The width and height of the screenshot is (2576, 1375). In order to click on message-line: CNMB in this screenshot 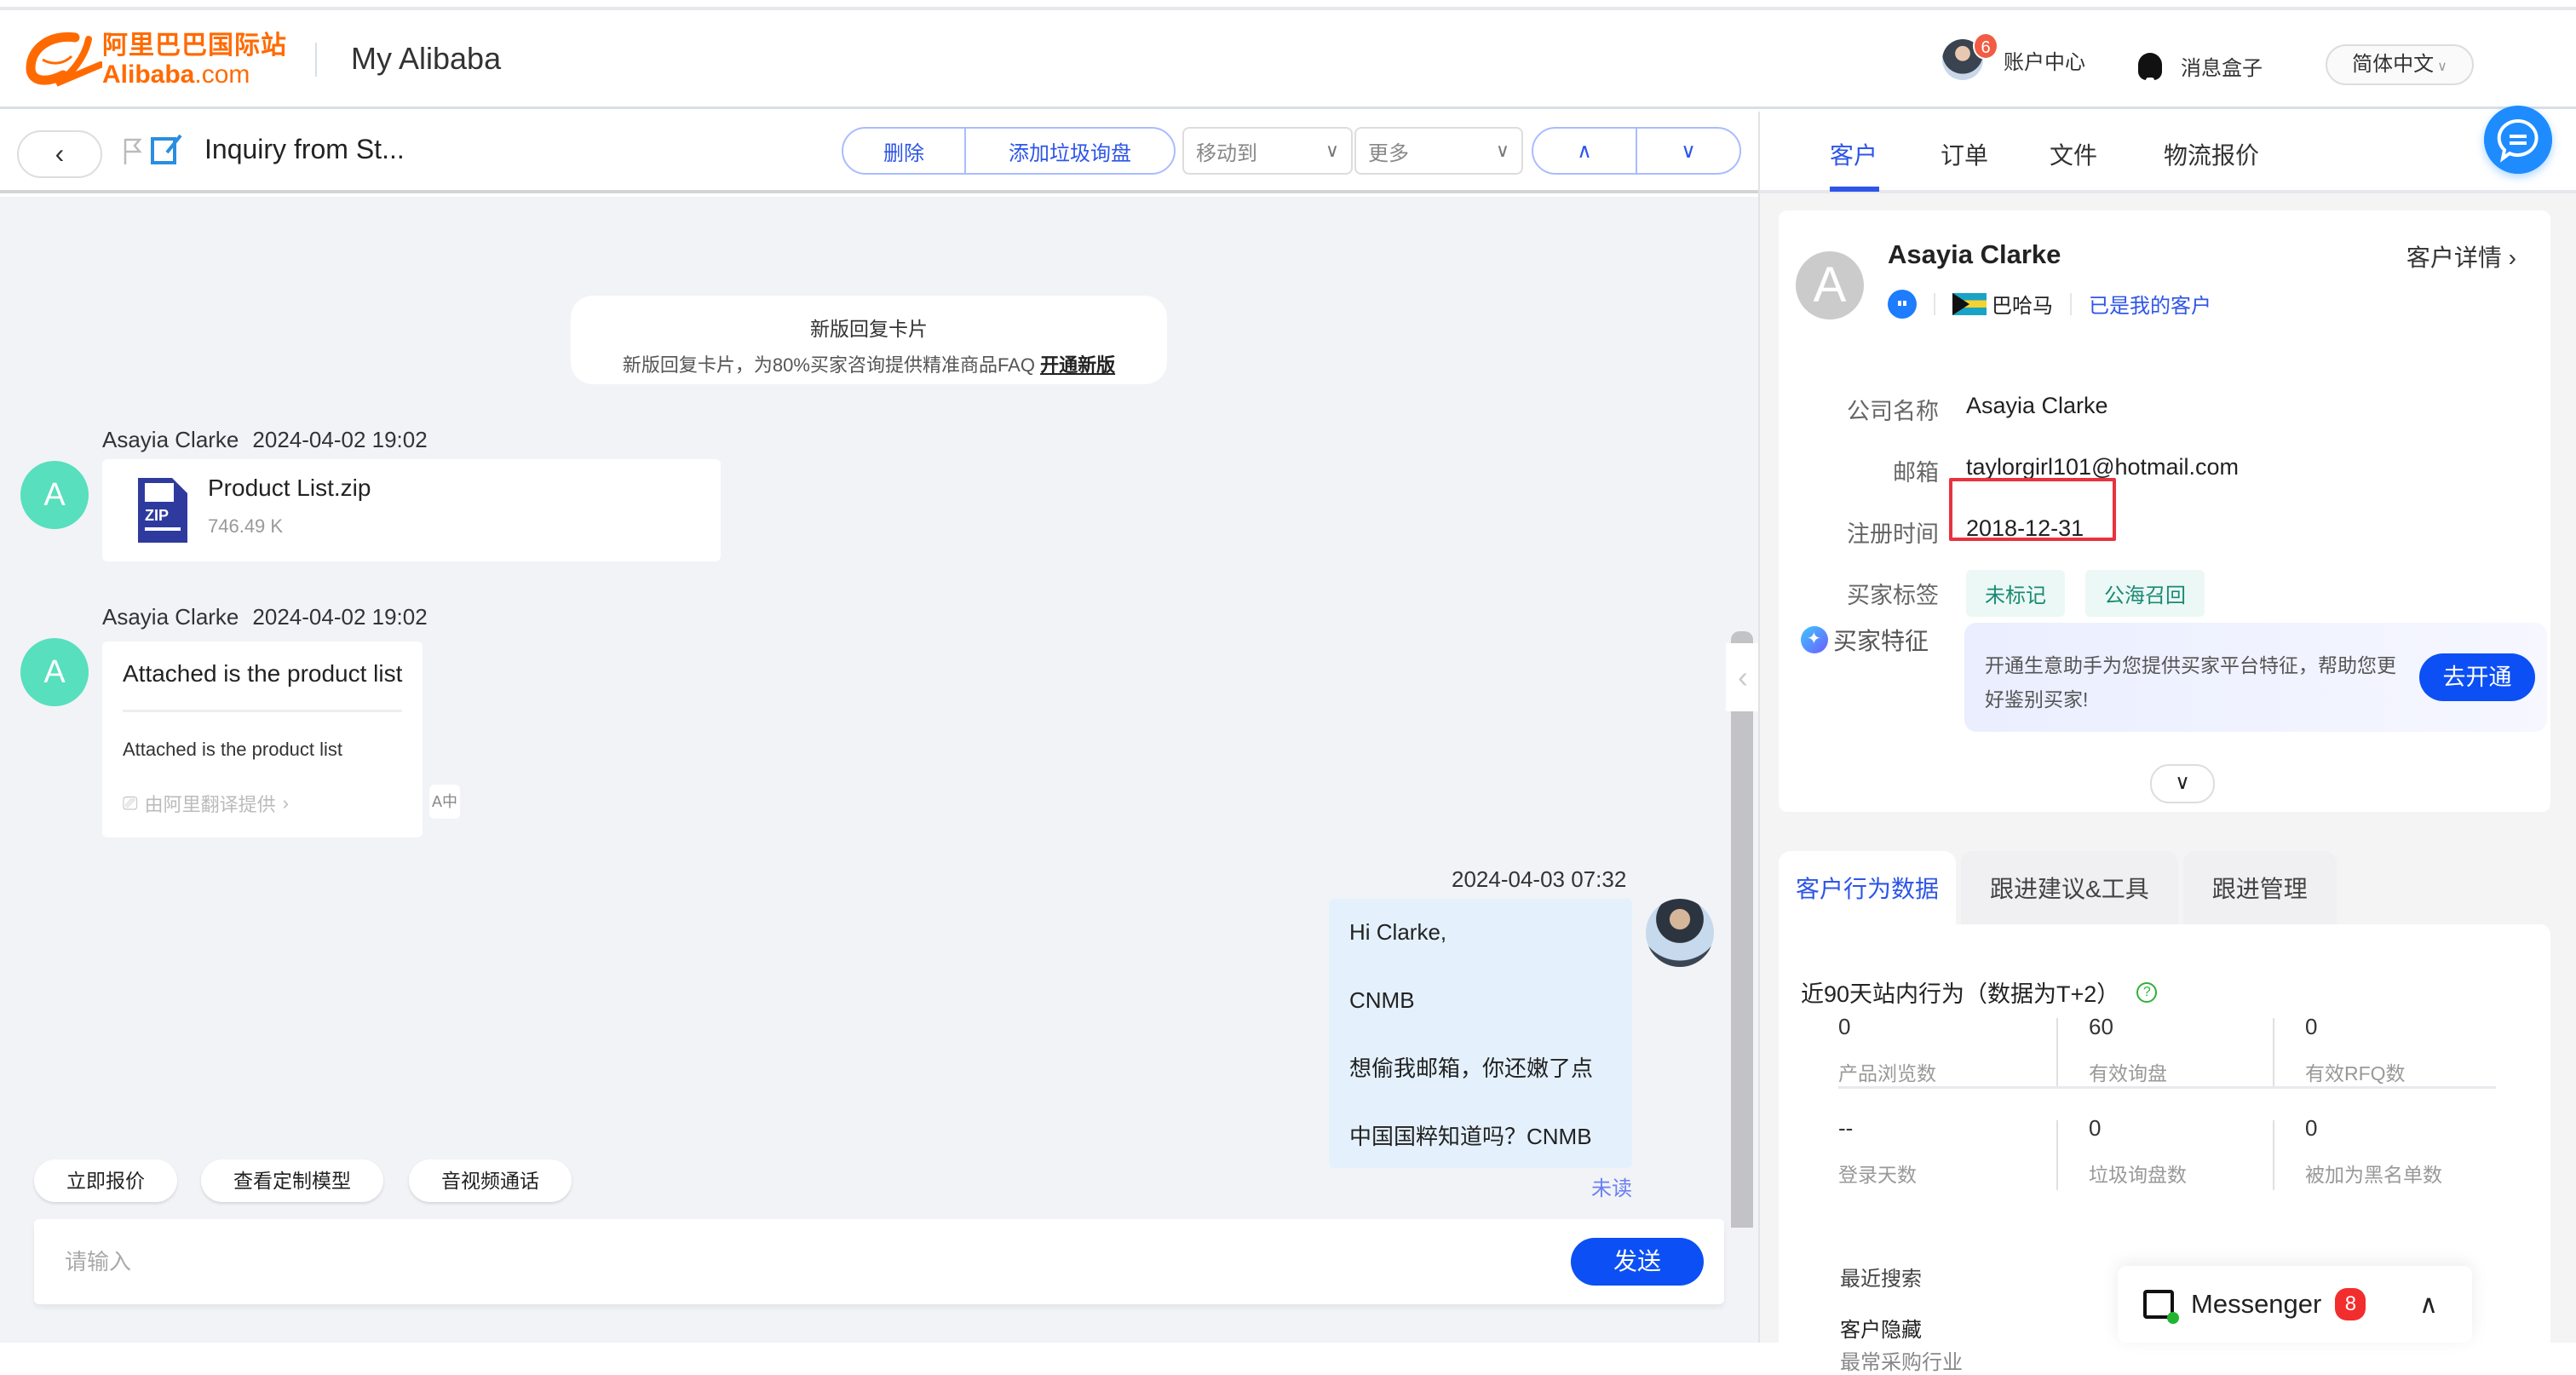, I will do `click(1382, 1000)`.